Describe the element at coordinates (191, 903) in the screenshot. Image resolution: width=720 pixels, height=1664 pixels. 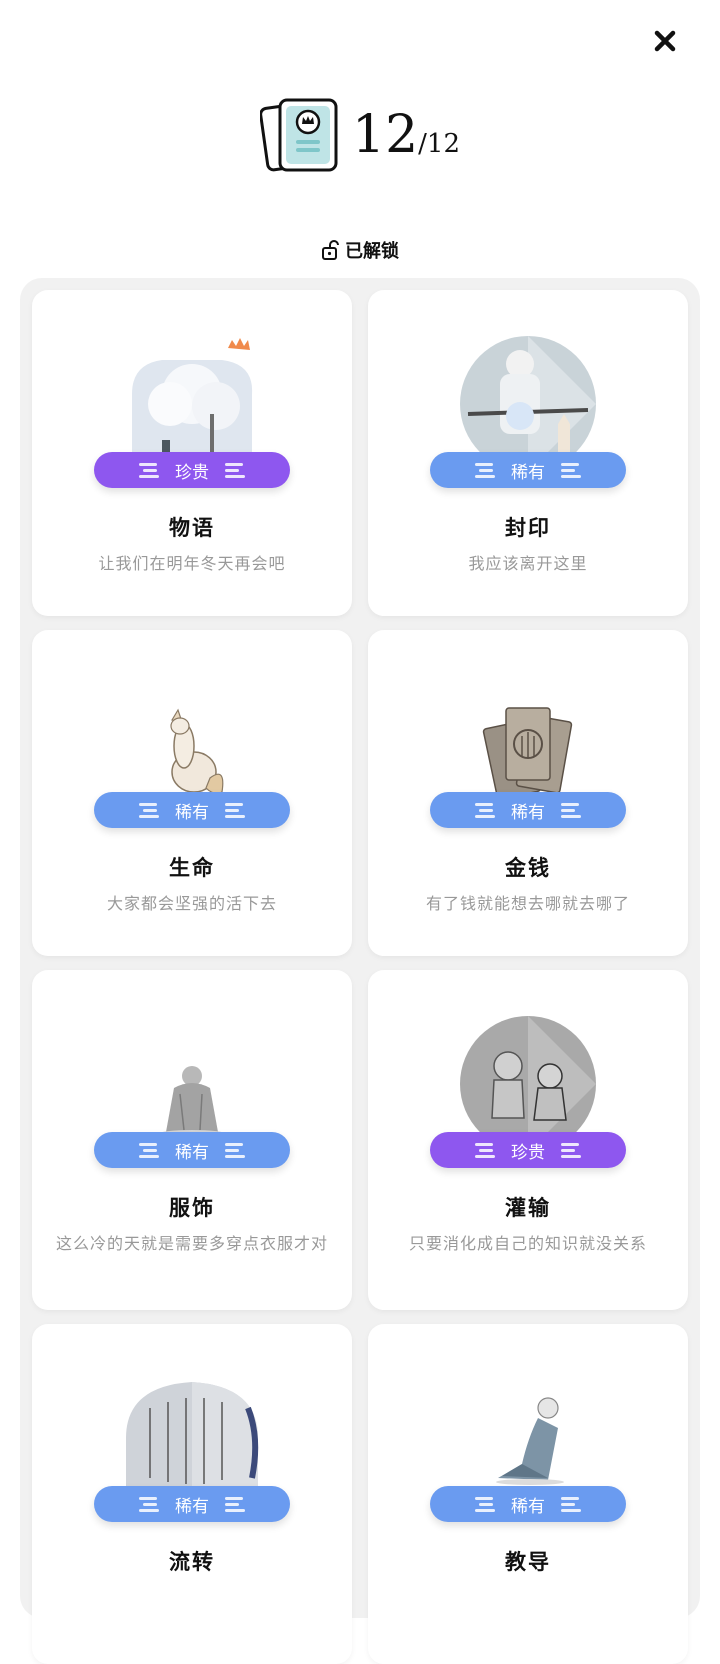
I see `card-description: 大家都会坚强的活下去` at that location.